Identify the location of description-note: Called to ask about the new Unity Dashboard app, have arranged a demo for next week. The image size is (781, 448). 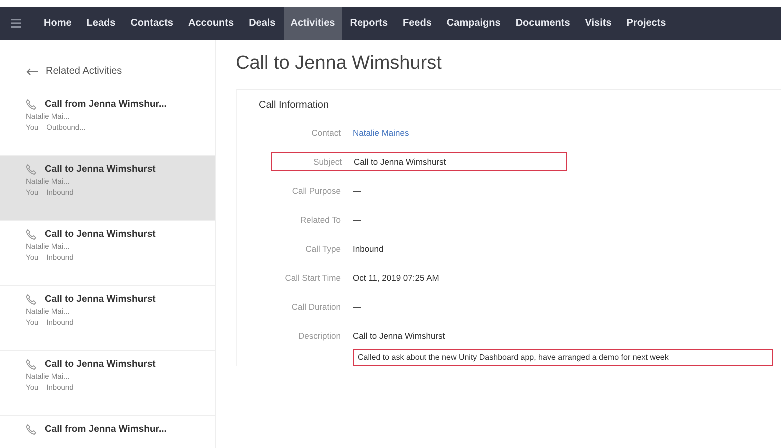
(563, 357).